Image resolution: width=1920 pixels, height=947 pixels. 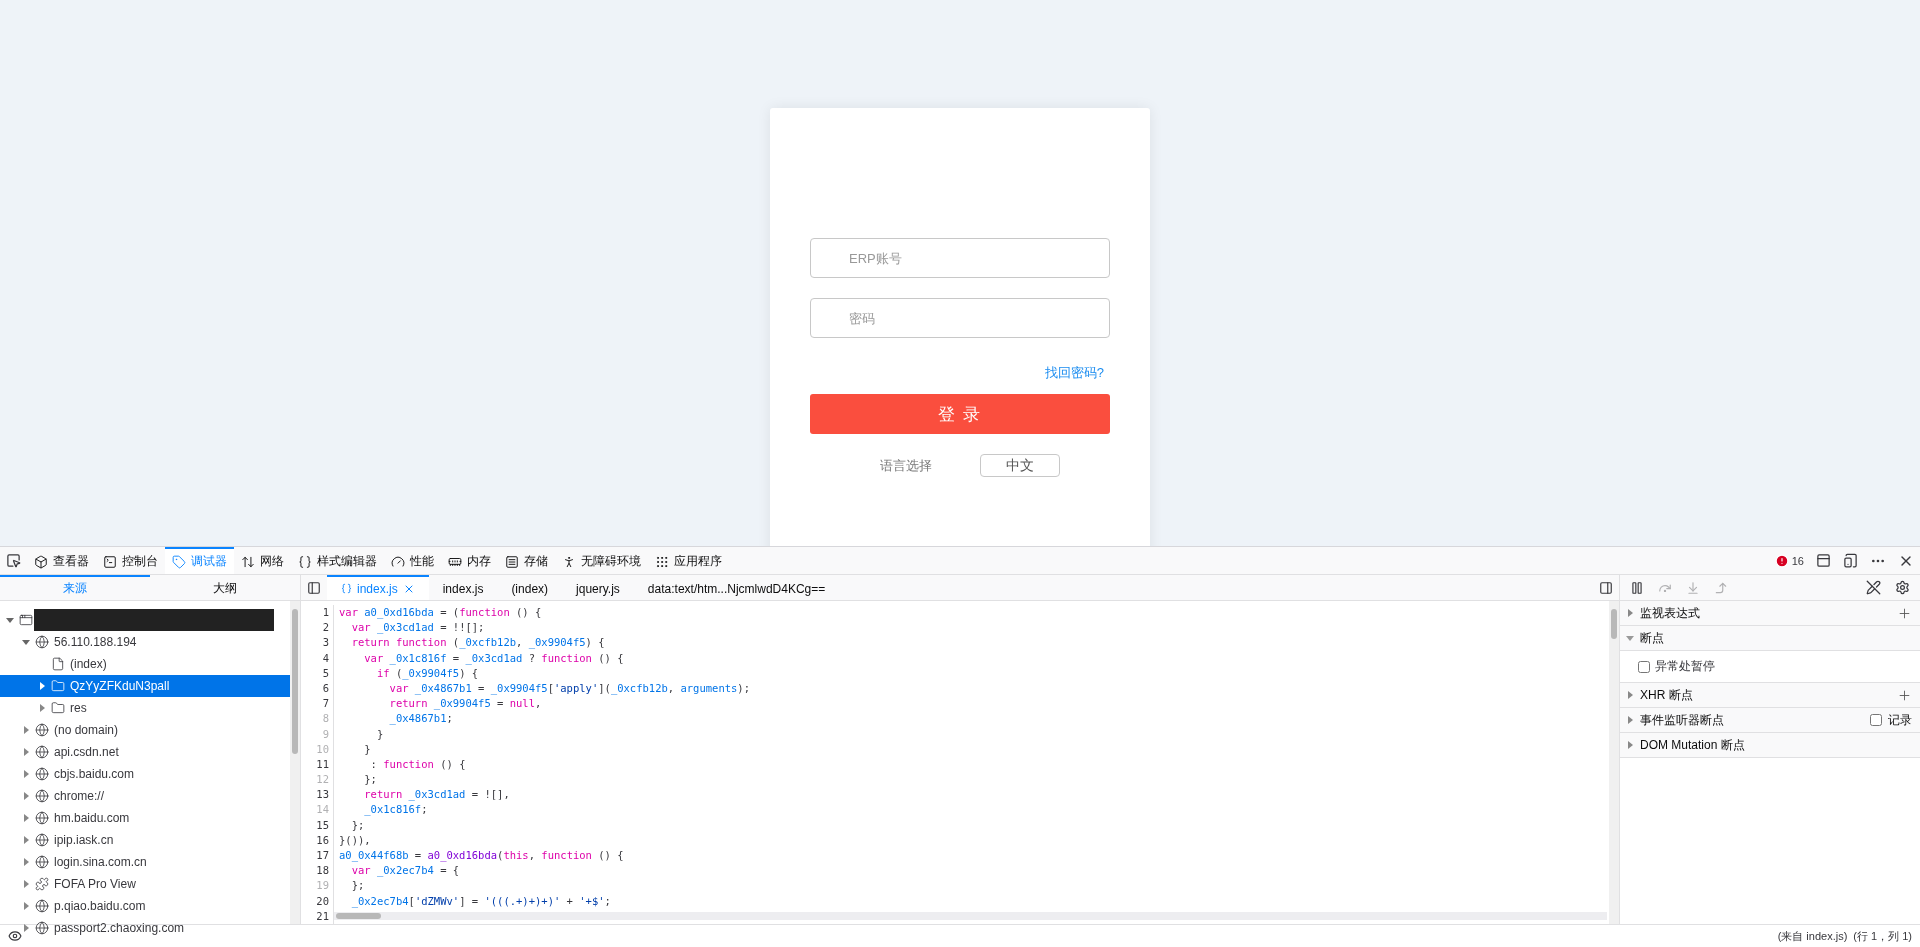 What do you see at coordinates (199, 560) in the screenshot?
I see `devtools-tab: 调试器` at bounding box center [199, 560].